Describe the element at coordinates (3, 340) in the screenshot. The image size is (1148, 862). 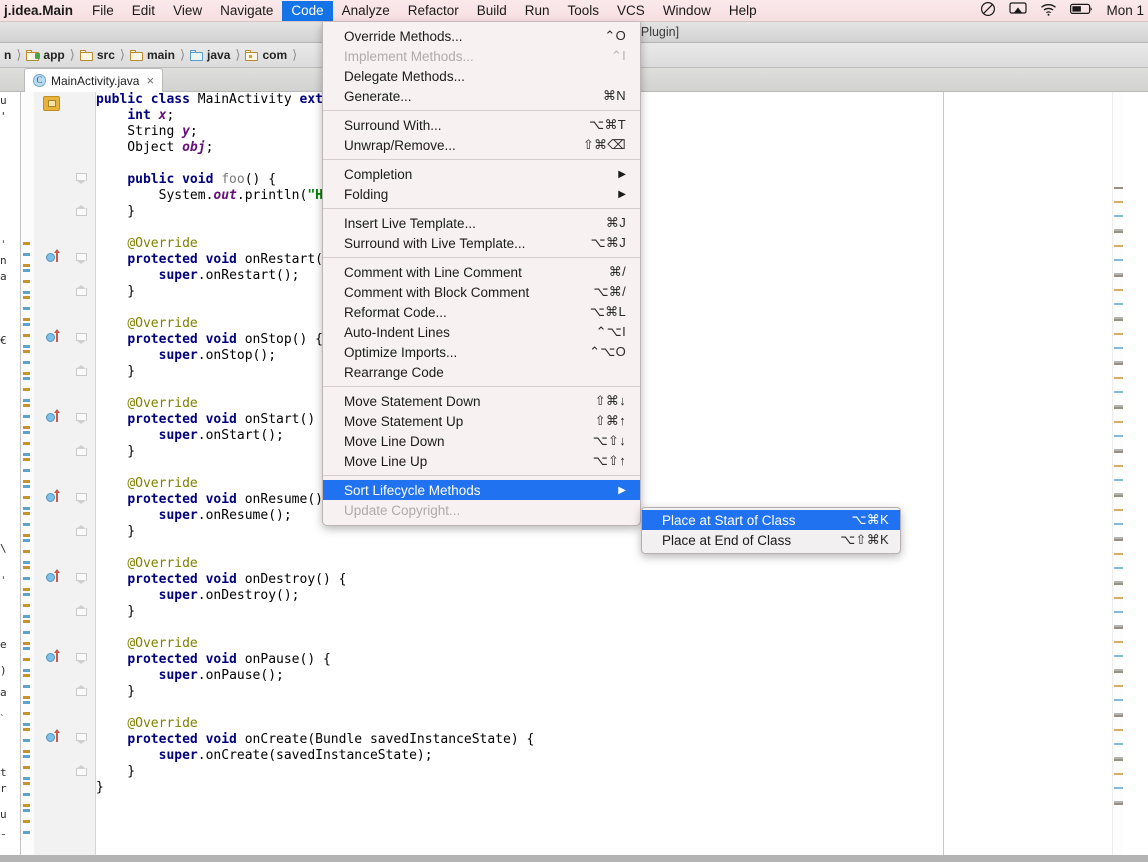
I see `project-tree-row: €` at that location.